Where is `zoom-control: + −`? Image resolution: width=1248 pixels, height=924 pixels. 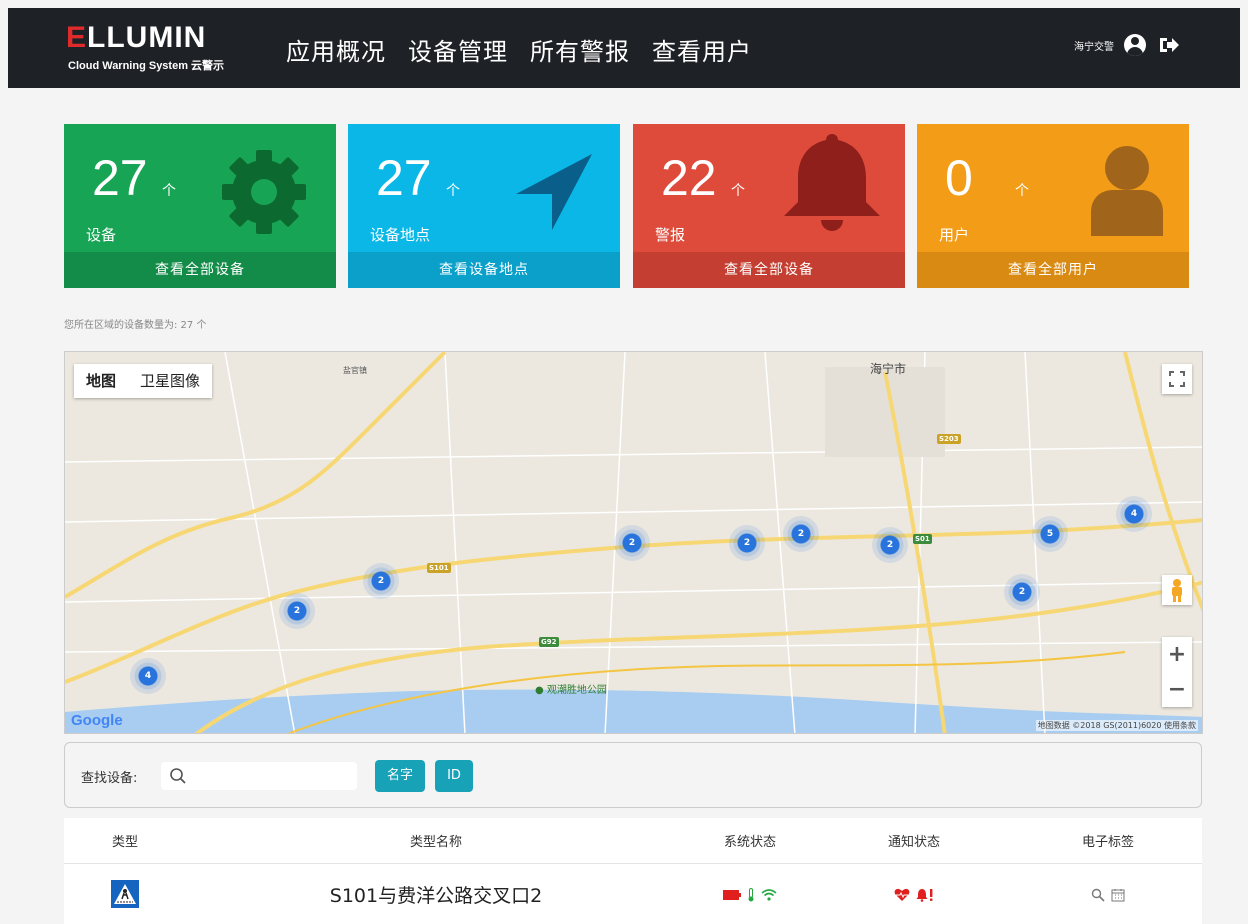
zoom-control: + − is located at coordinates (1177, 672).